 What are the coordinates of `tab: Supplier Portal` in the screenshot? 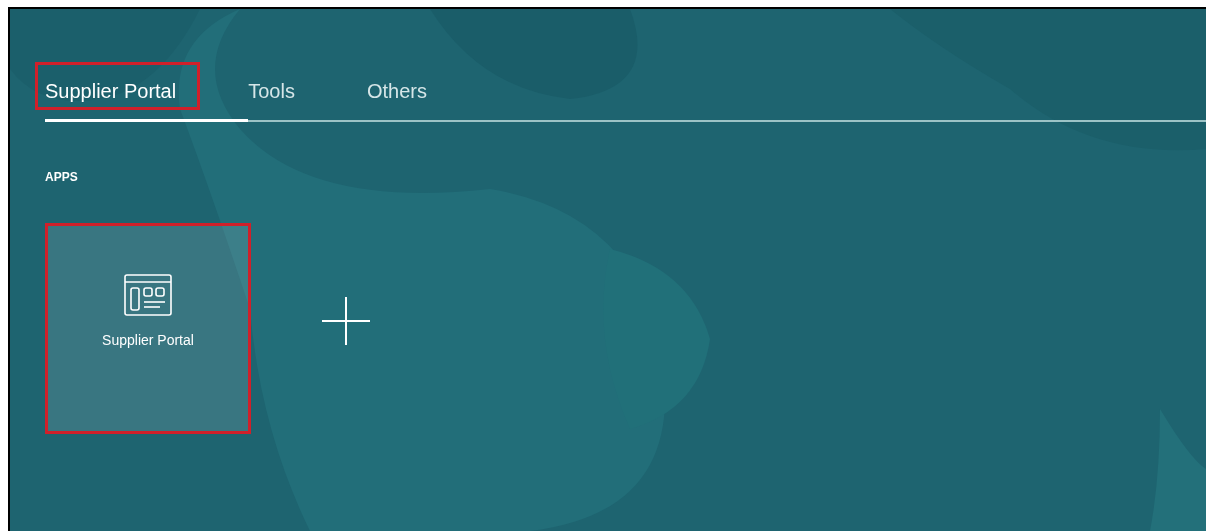 It's located at (147, 97).